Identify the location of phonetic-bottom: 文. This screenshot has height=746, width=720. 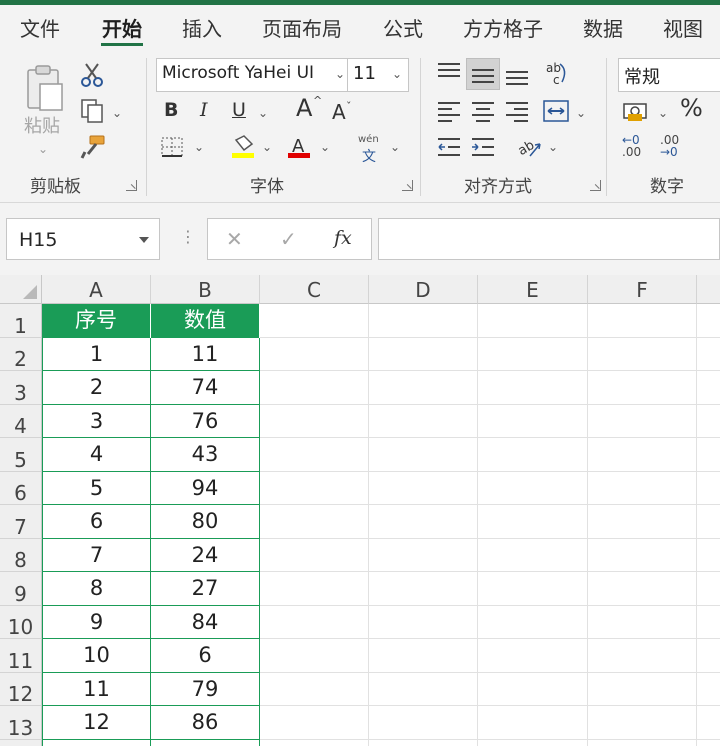
(369, 156).